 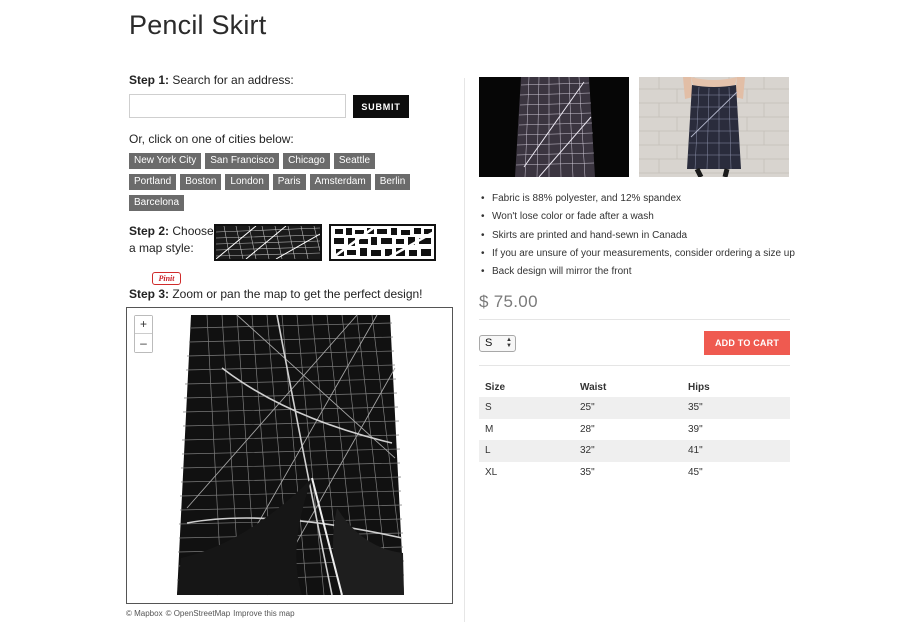 What do you see at coordinates (268, 242) in the screenshot?
I see `map-style-dark-option` at bounding box center [268, 242].